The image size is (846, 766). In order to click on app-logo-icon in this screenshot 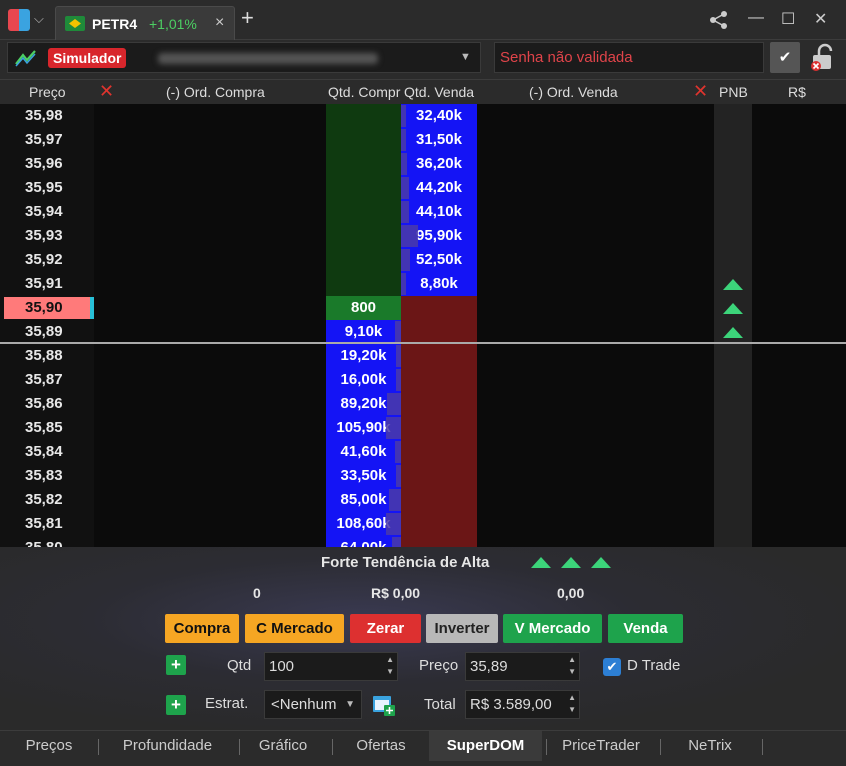, I will do `click(19, 20)`.